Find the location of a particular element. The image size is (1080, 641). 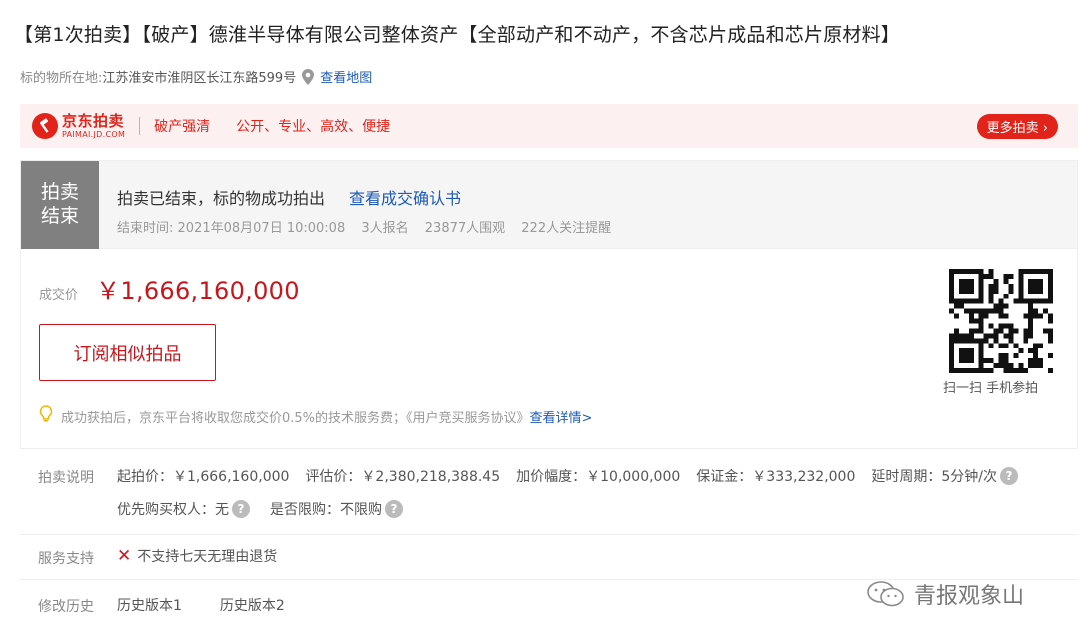

lightbulb-icon is located at coordinates (46, 416).